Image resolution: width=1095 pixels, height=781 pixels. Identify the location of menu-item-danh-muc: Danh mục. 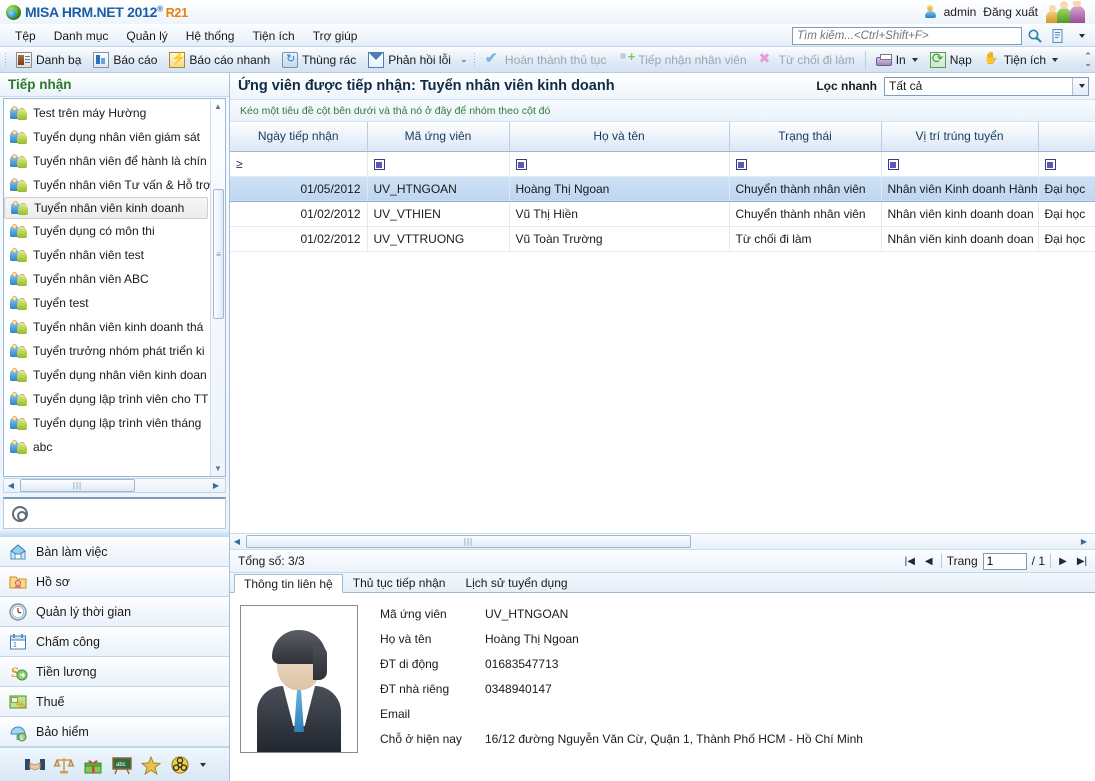
(81, 36).